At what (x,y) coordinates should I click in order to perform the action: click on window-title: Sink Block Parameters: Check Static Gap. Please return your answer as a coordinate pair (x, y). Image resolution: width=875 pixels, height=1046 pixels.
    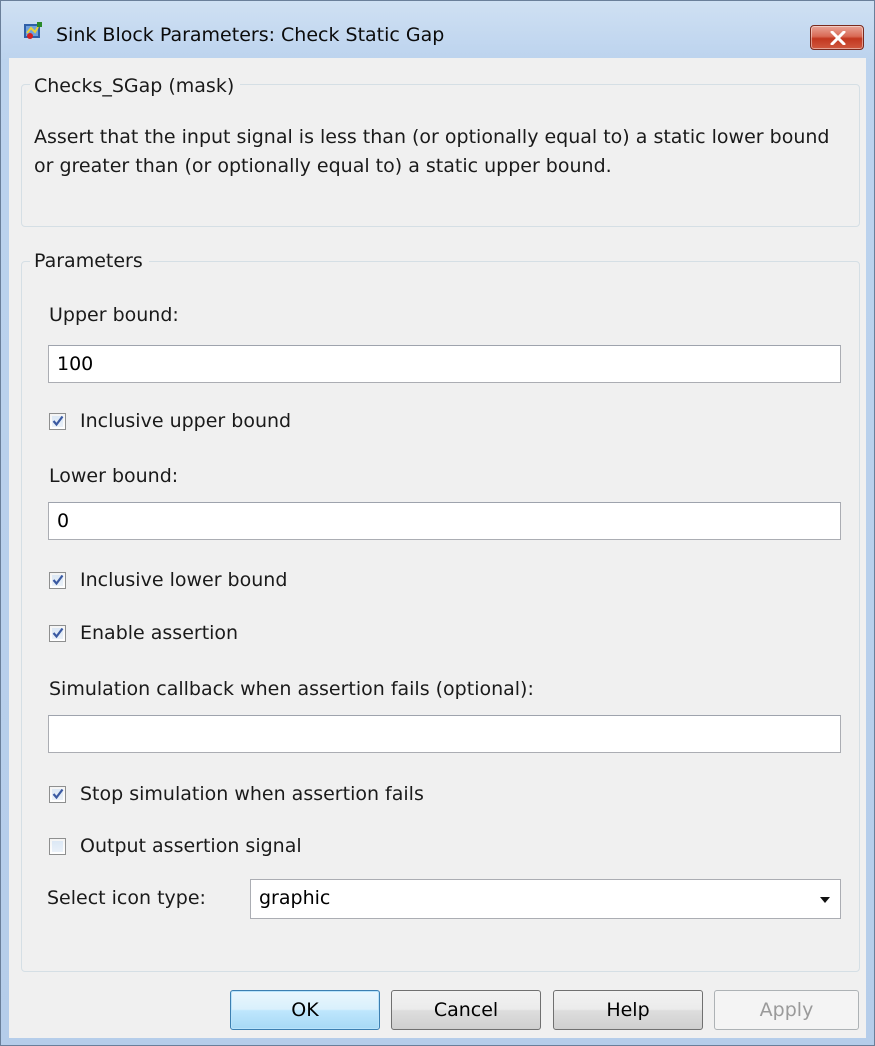
    Looking at the image, I should click on (250, 35).